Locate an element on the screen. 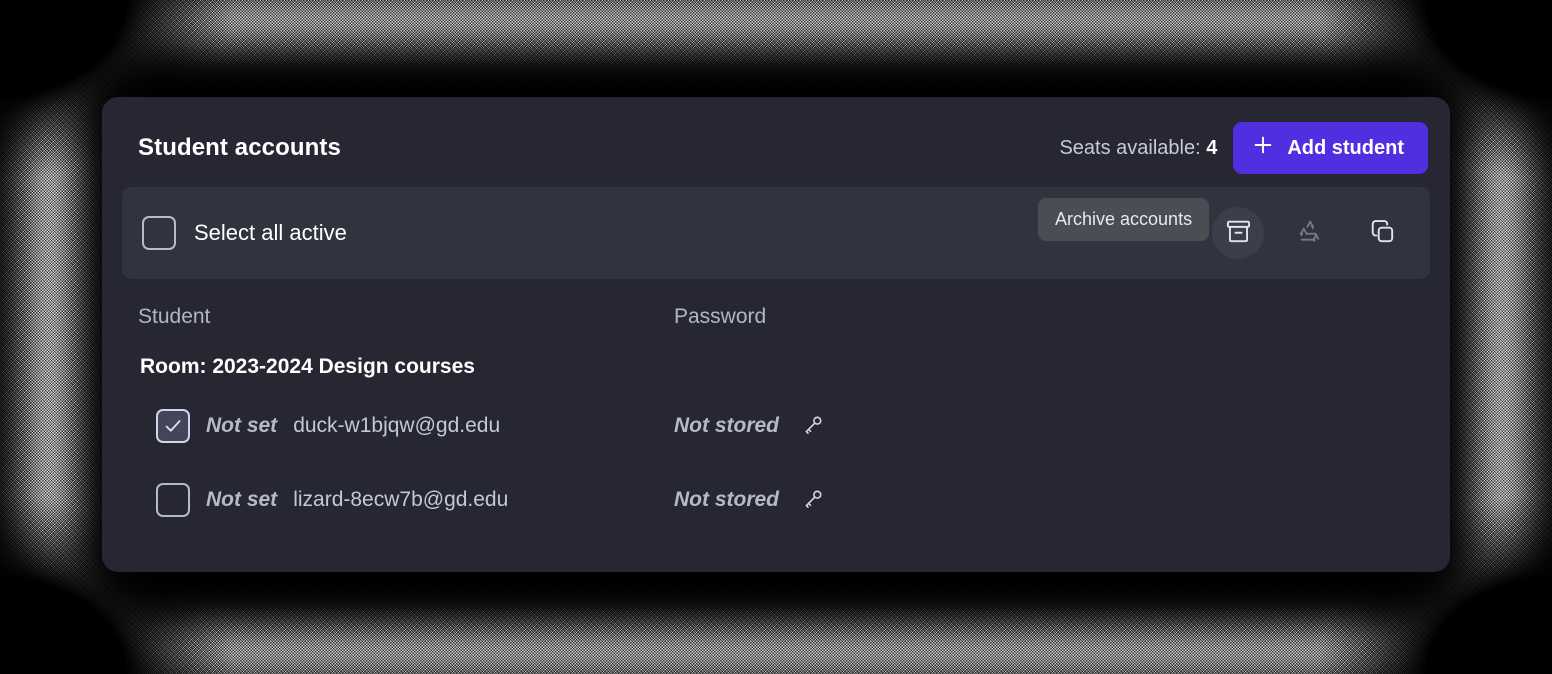 Image resolution: width=1552 pixels, height=674 pixels. seats-available: Seats available: 4 is located at coordinates (1138, 148).